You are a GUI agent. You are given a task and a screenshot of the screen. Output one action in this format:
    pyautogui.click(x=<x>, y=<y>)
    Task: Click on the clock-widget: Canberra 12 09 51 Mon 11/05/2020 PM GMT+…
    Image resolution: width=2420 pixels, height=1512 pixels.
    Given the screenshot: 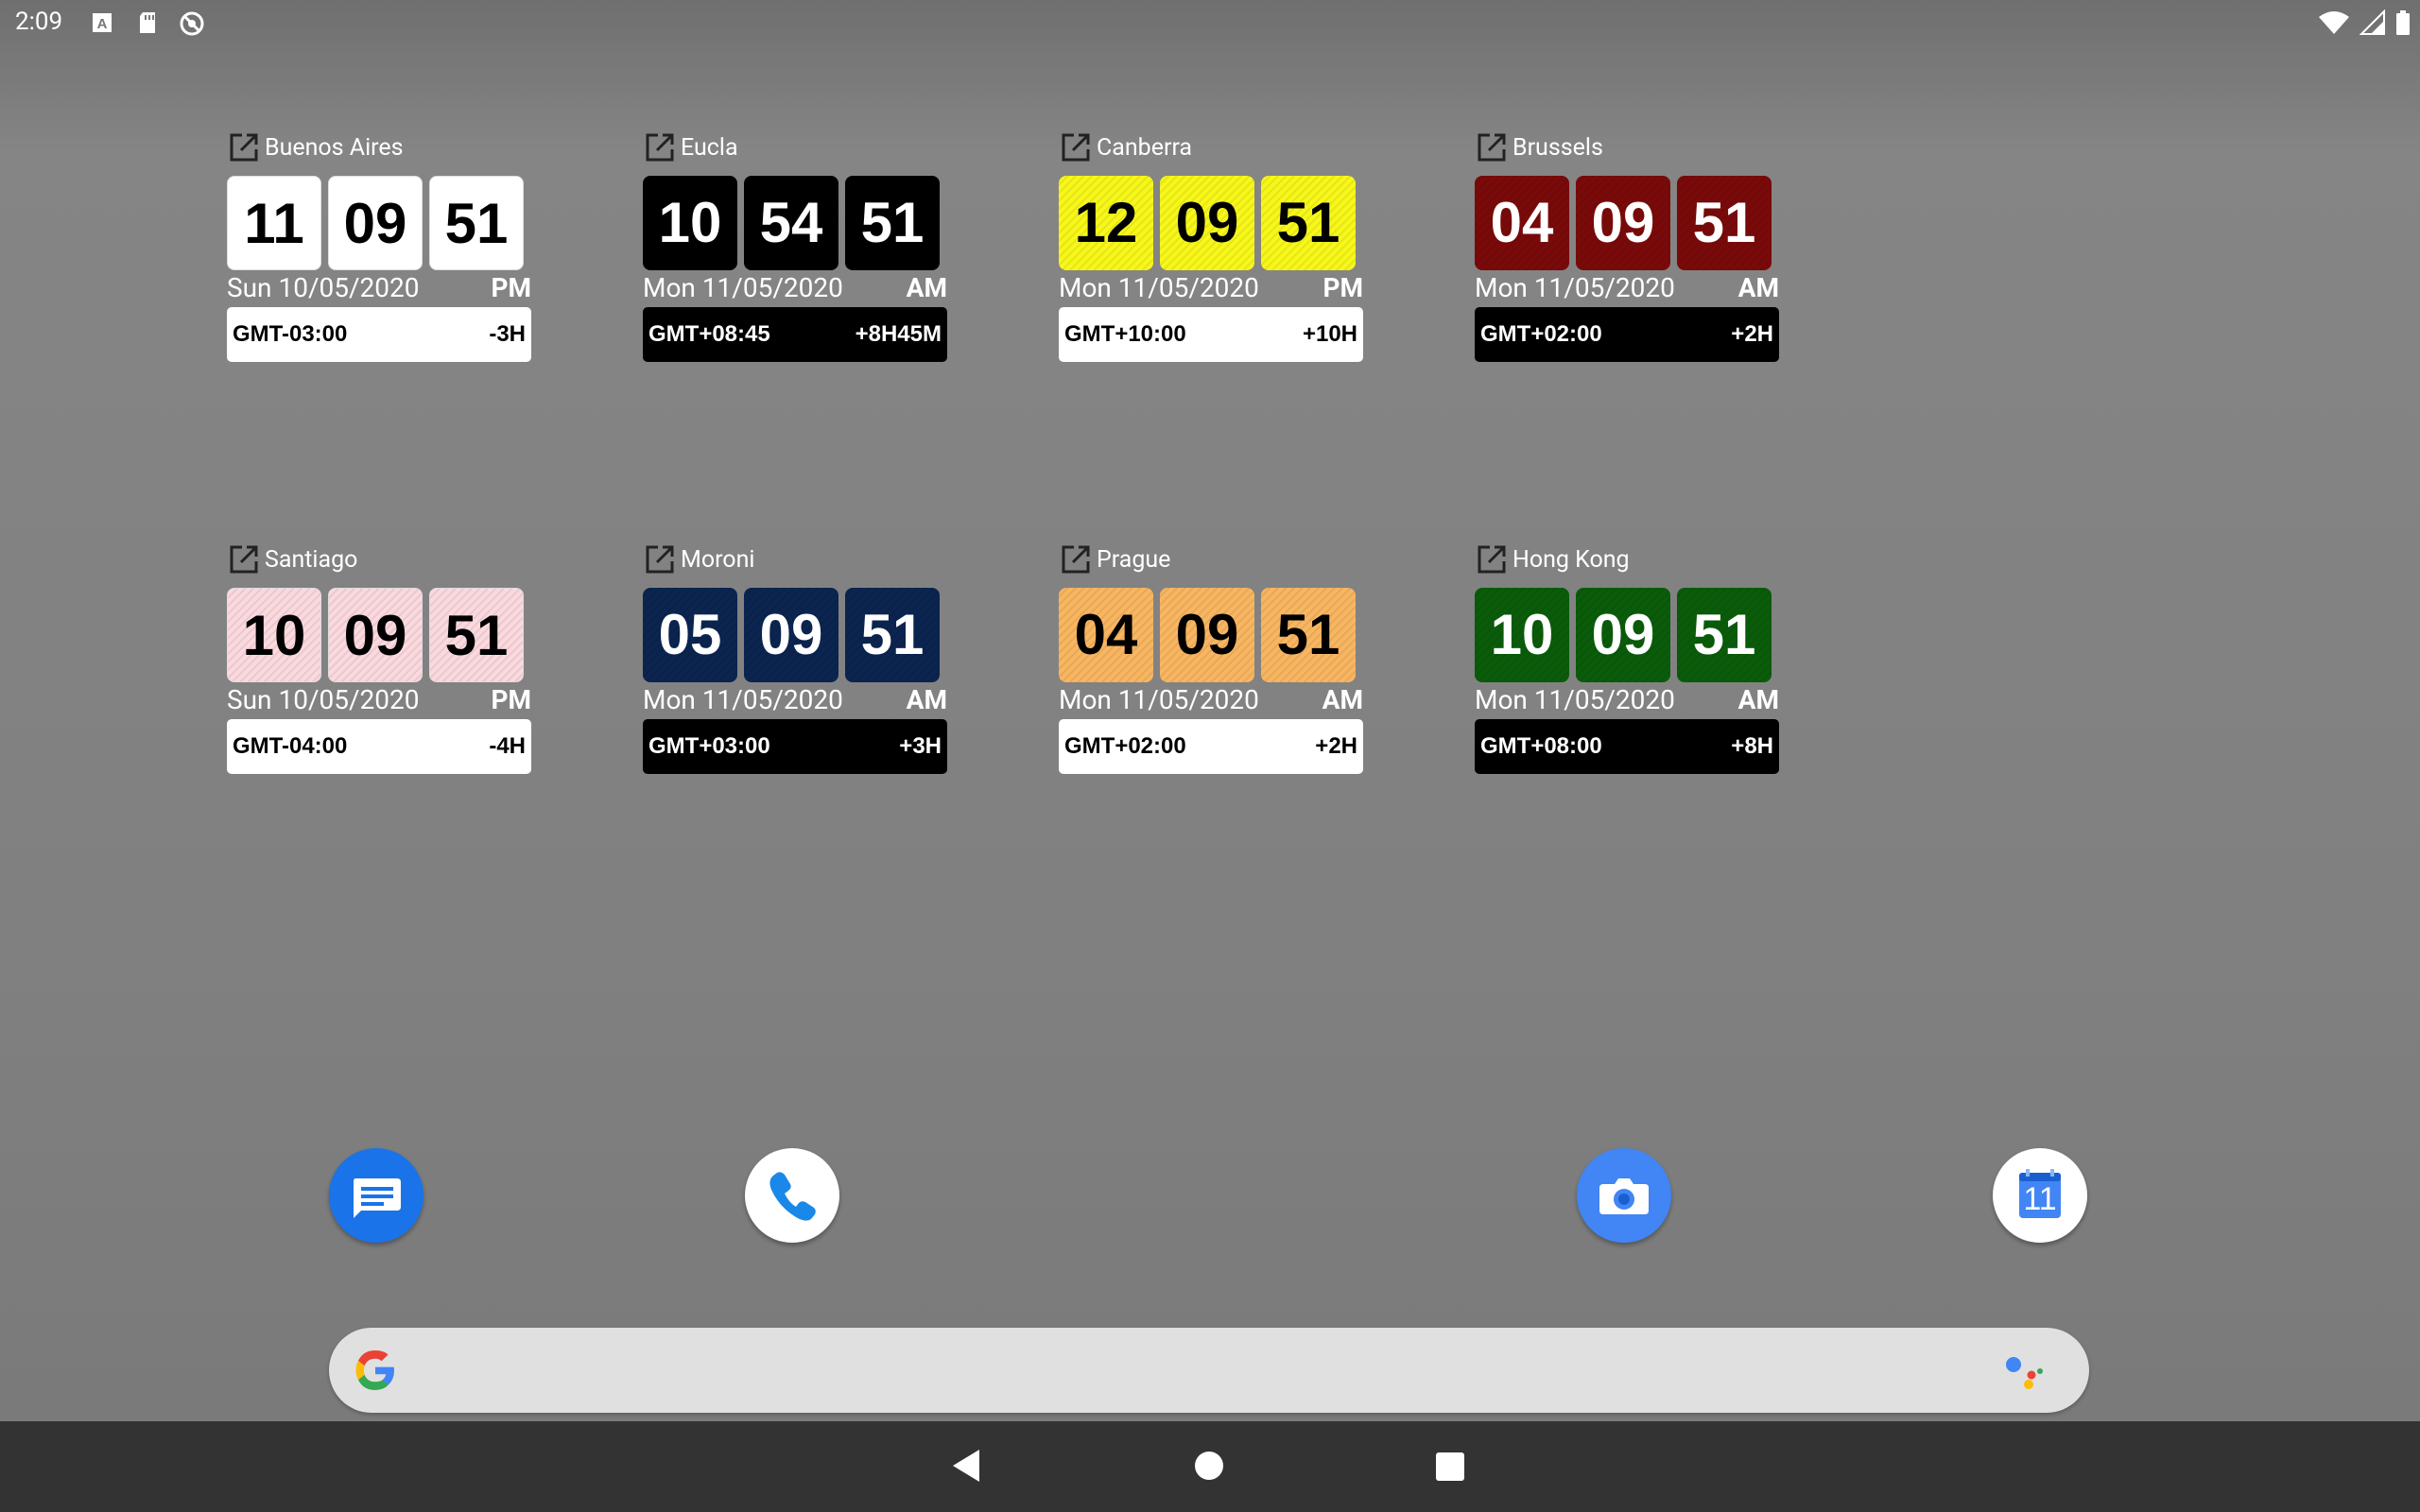 What is the action you would take?
    pyautogui.click(x=1211, y=246)
    